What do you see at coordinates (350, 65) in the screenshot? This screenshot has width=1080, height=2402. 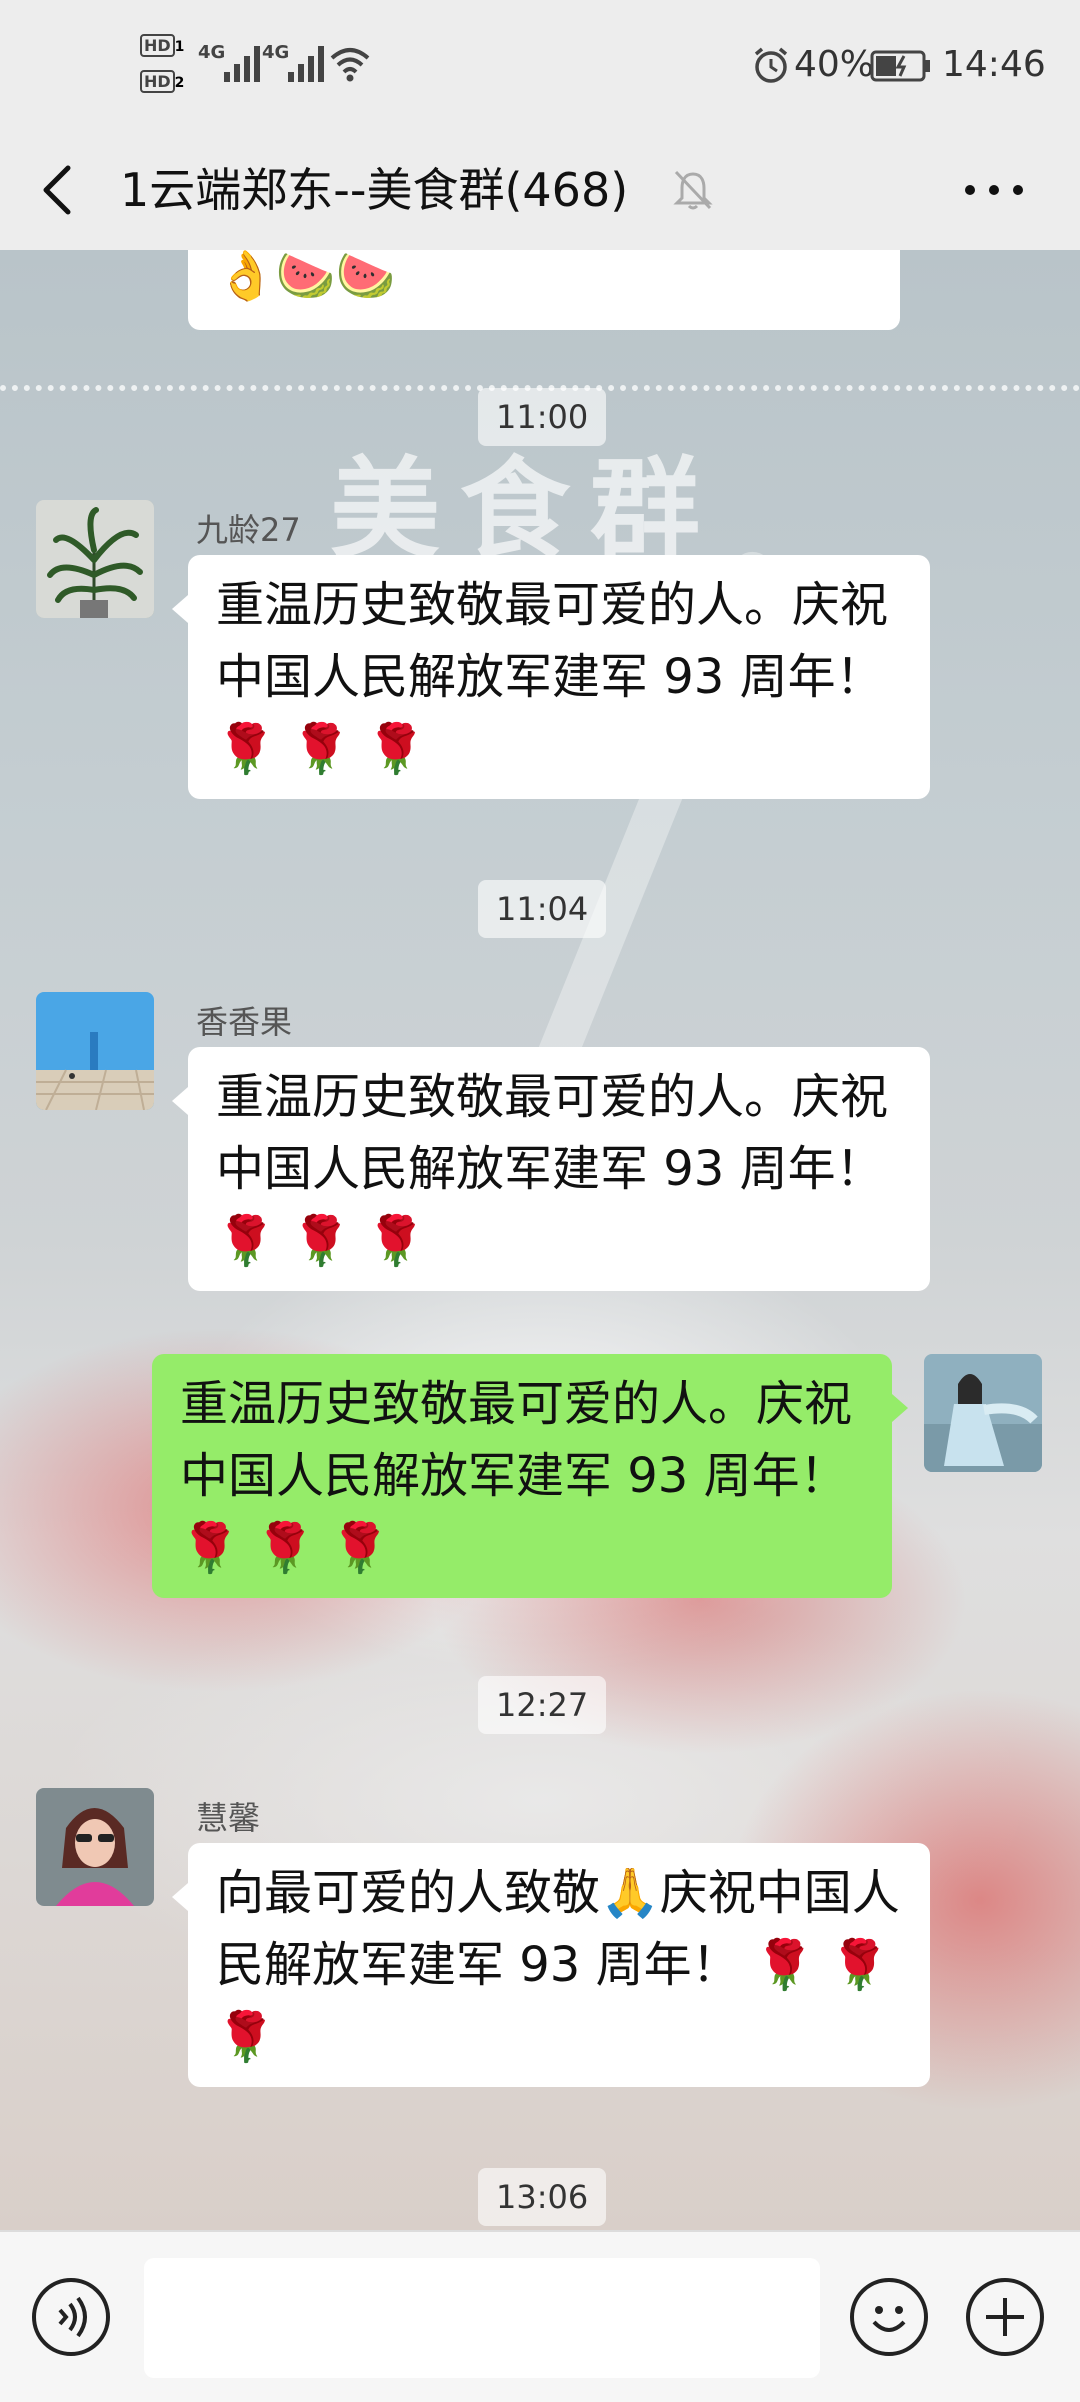 I see `wifi-icon` at bounding box center [350, 65].